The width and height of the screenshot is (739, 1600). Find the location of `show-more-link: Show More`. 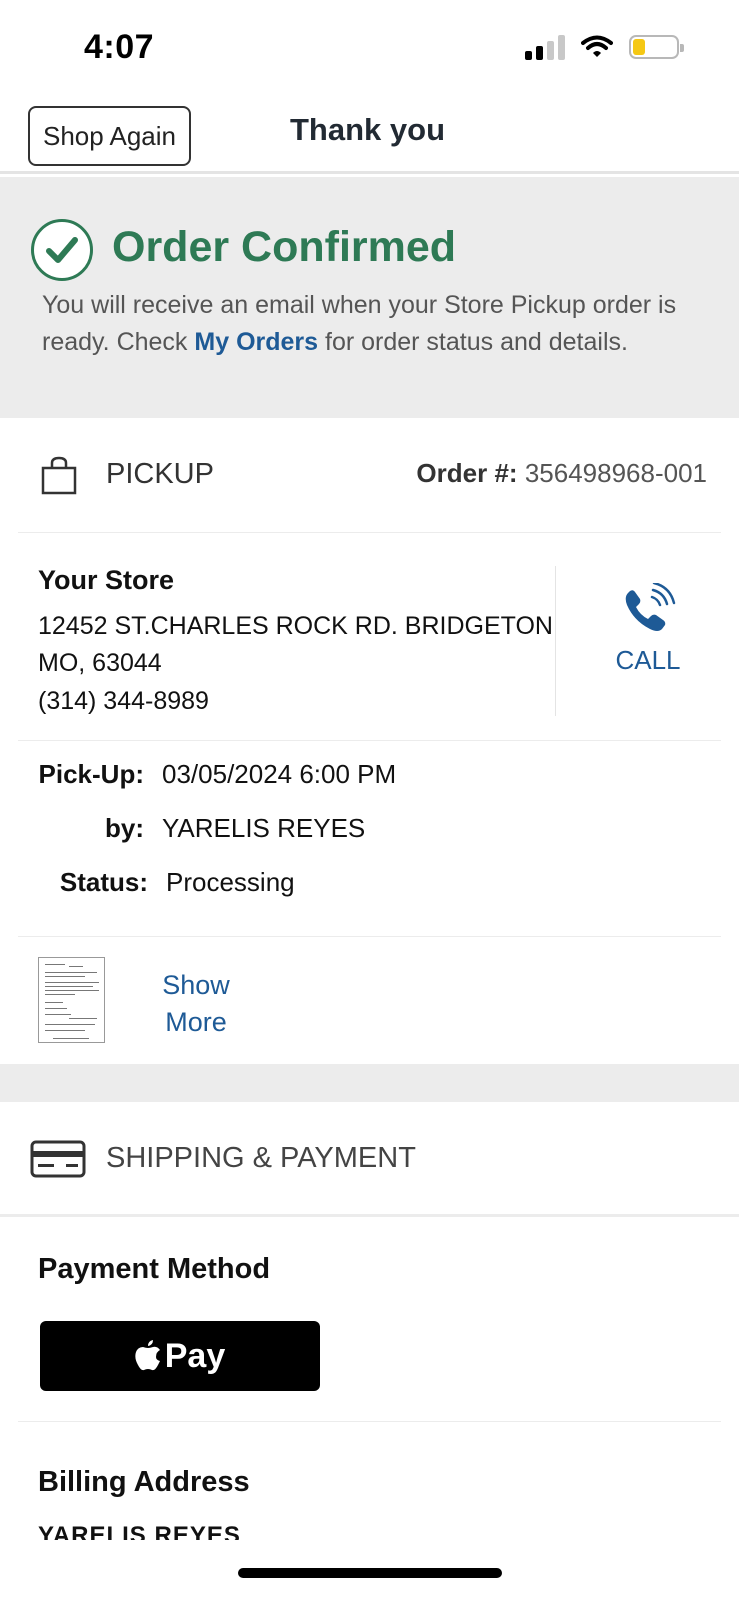

show-more-link: Show More is located at coordinates (196, 1004).